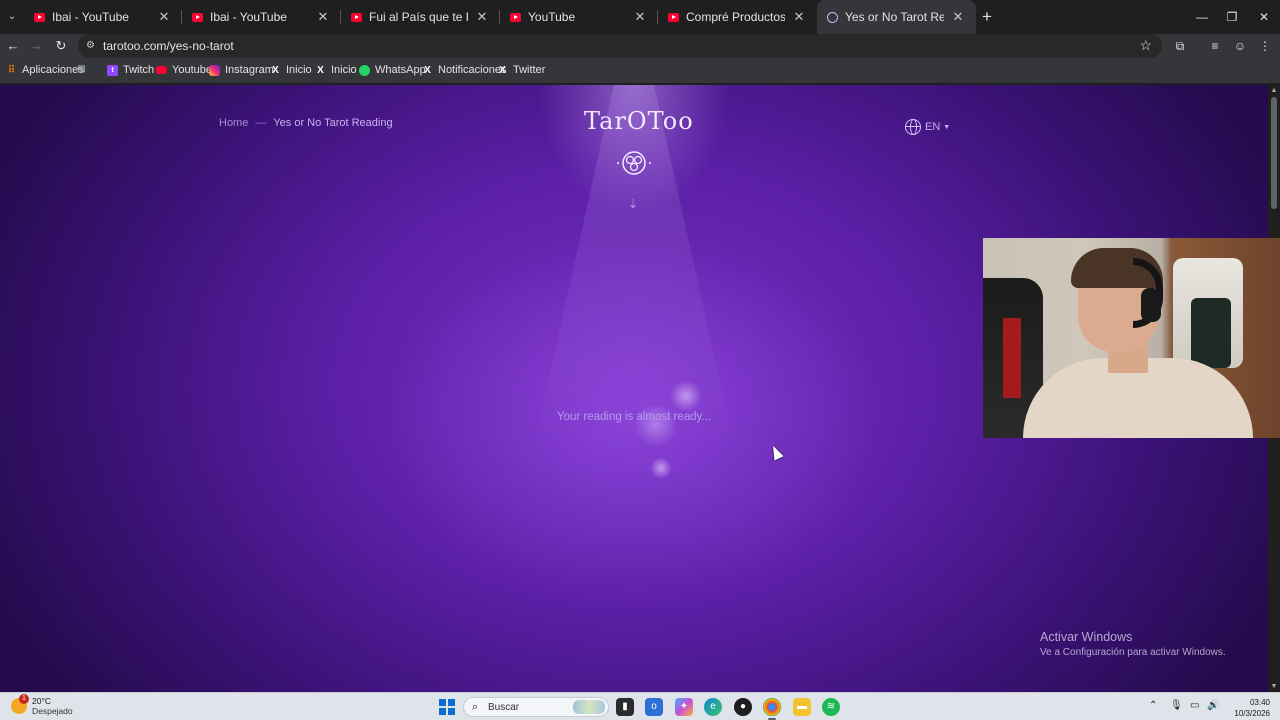 This screenshot has width=1280, height=720. What do you see at coordinates (1213, 705) in the screenshot?
I see `volume-icon: 🔊` at bounding box center [1213, 705].